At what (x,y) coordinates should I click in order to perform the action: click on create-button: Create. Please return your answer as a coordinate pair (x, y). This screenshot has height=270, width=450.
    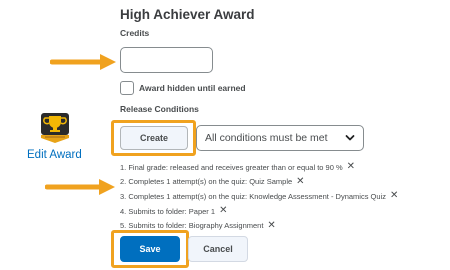
    Looking at the image, I should click on (154, 138).